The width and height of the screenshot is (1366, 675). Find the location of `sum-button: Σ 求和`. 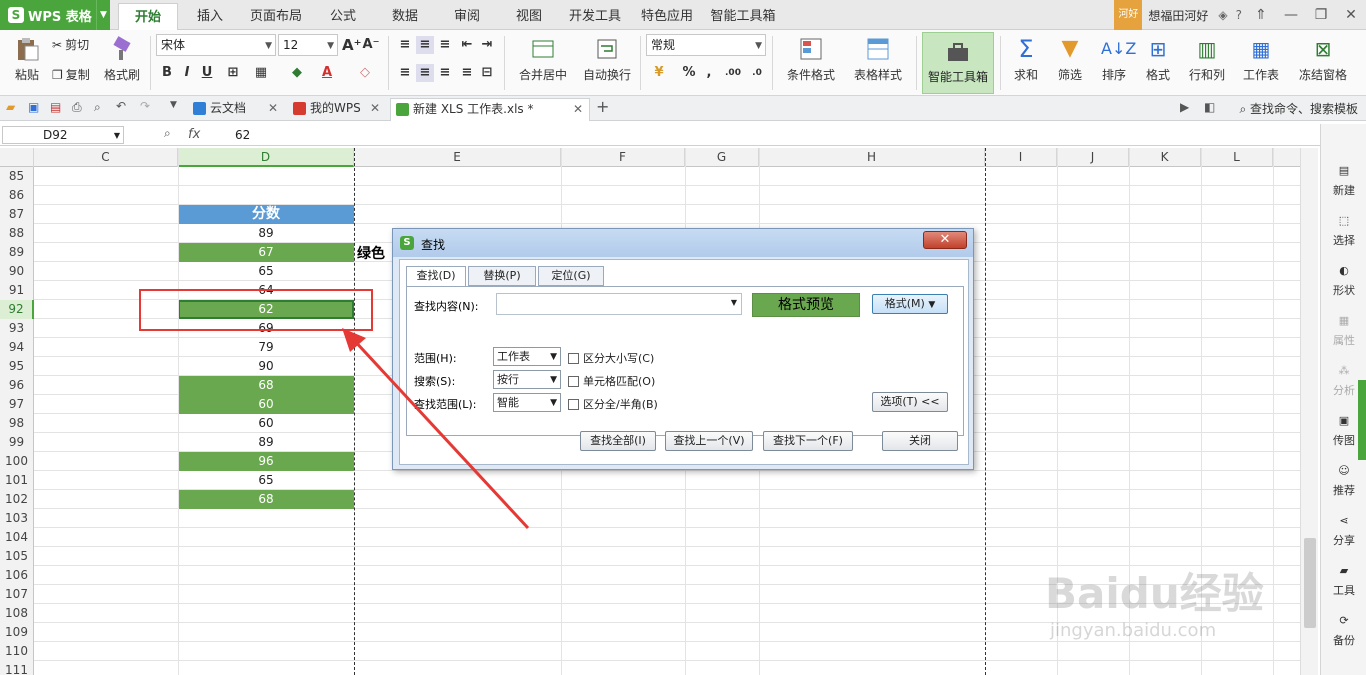

sum-button: Σ 求和 is located at coordinates (1026, 58).